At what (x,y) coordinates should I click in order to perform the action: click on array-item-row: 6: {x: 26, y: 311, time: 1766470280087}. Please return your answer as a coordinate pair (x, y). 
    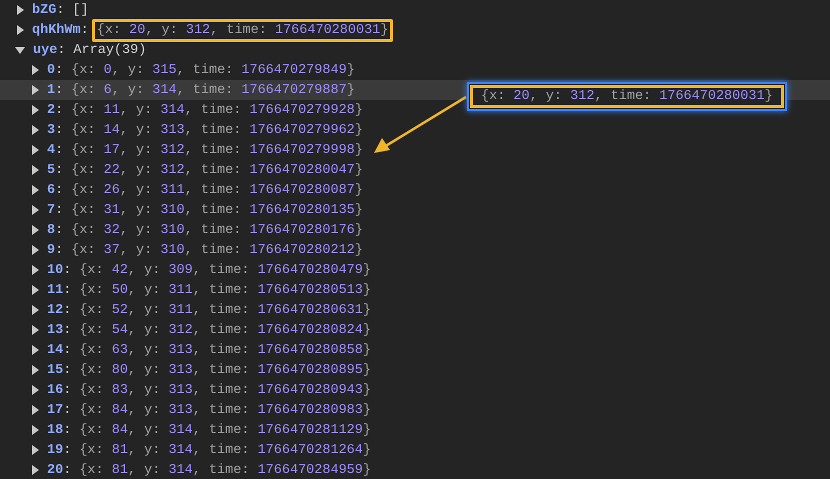
    Looking at the image, I should click on (415, 190).